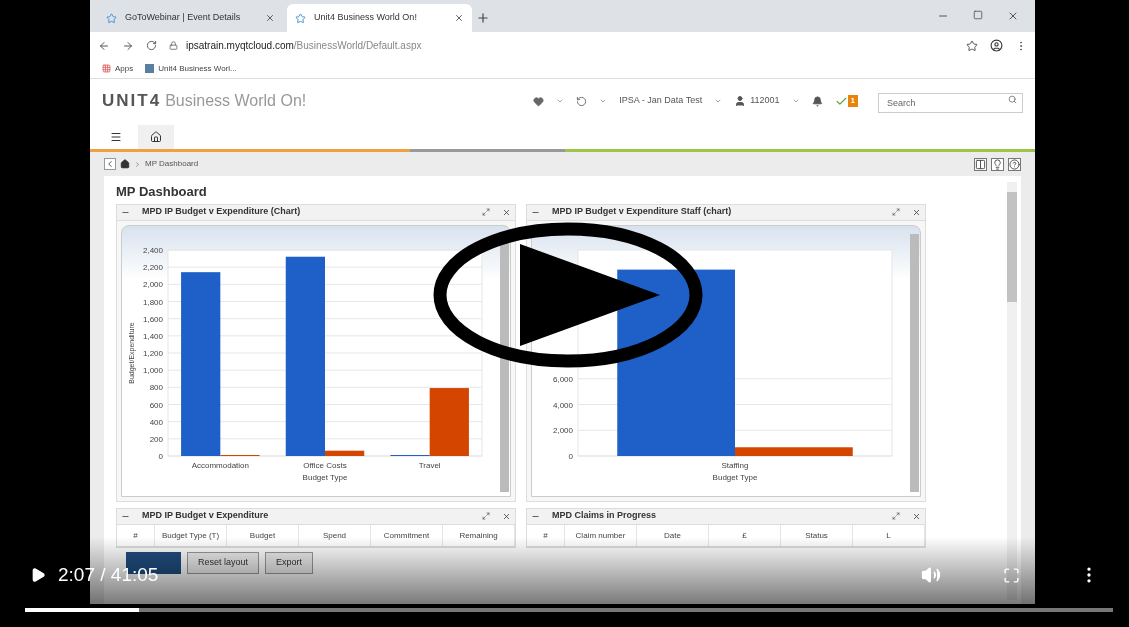  I want to click on tick-label: 1,400, so click(152, 336).